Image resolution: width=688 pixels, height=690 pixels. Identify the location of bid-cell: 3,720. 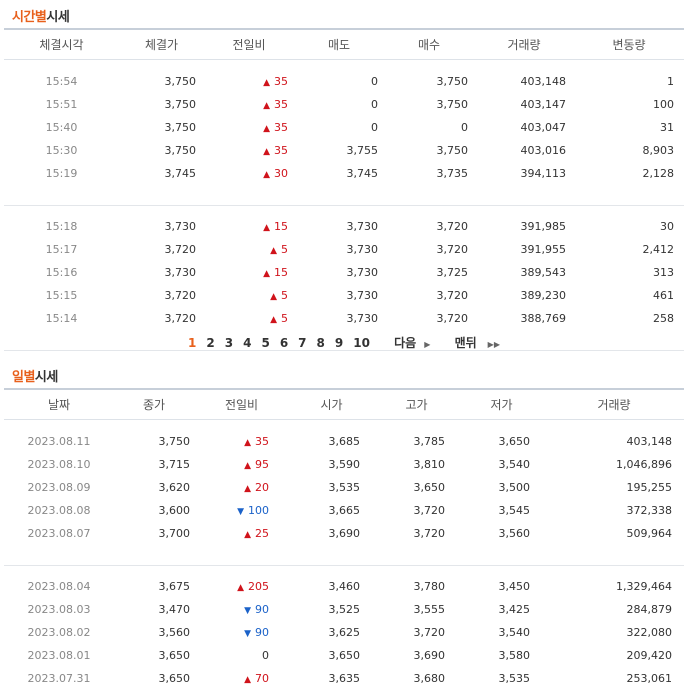
(452, 249).